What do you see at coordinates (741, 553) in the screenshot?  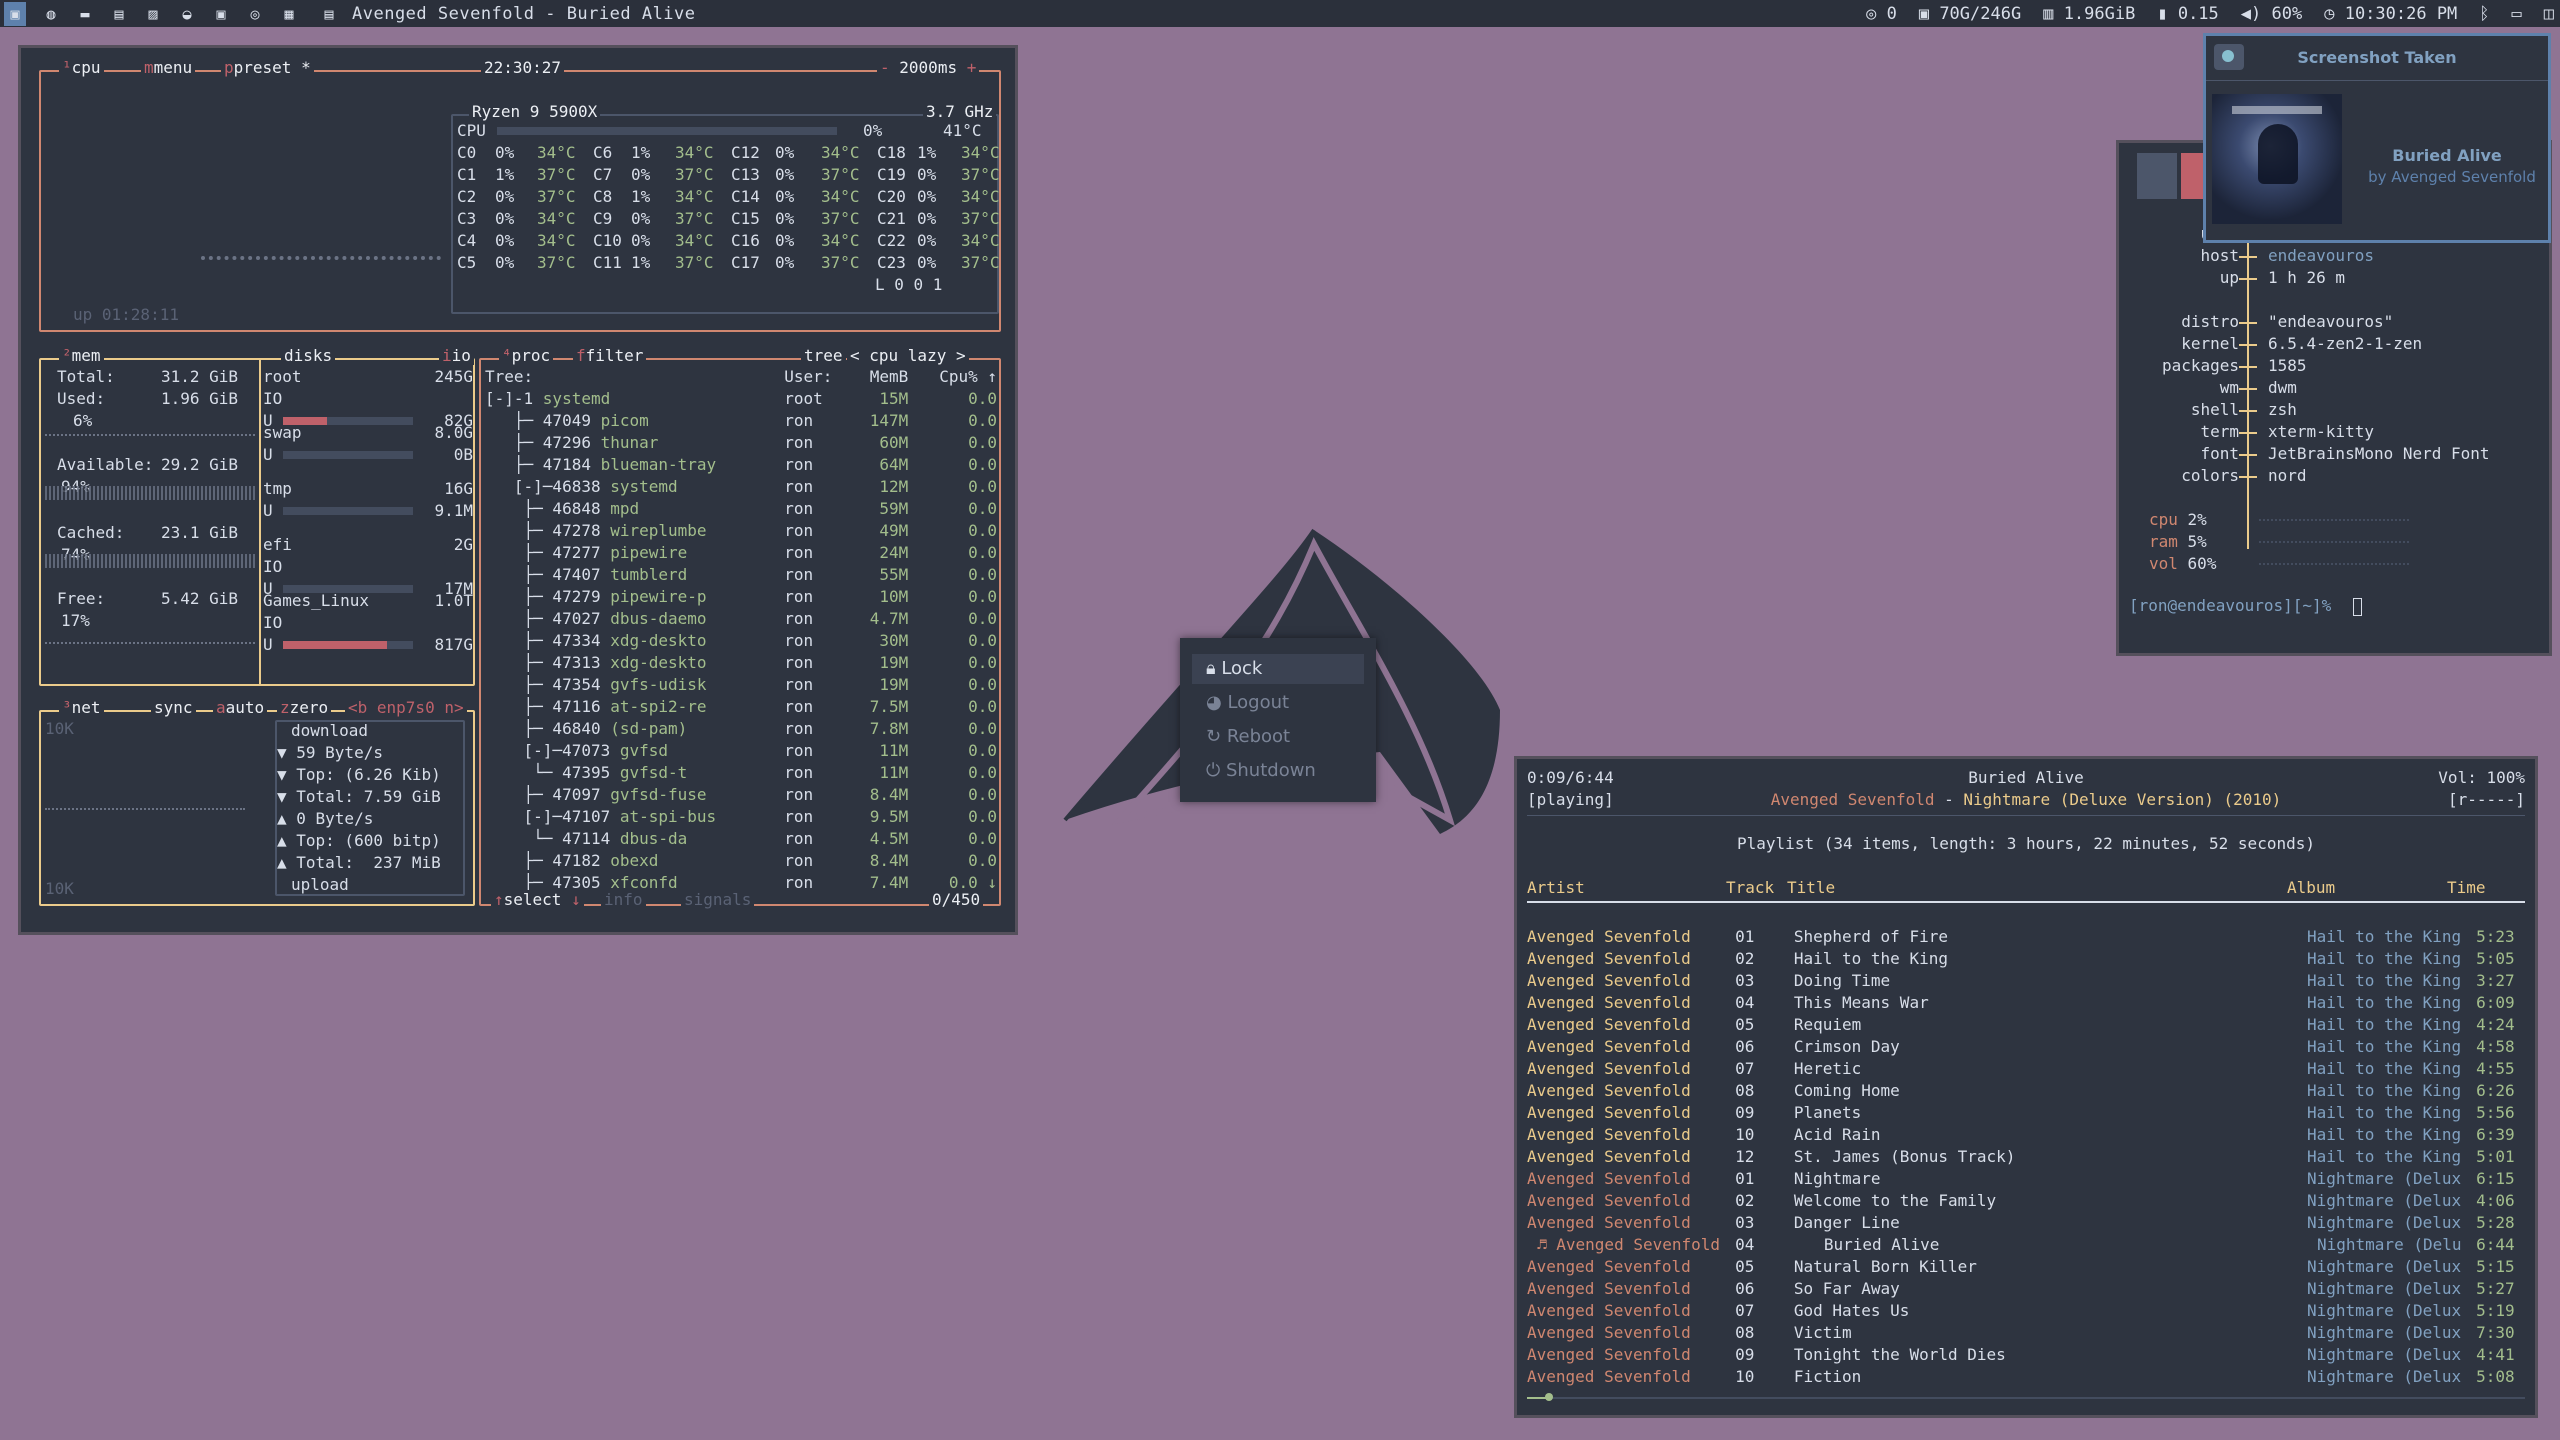 I see `process-row: ├─ 47277 pipewire ron 24M 0.0` at bounding box center [741, 553].